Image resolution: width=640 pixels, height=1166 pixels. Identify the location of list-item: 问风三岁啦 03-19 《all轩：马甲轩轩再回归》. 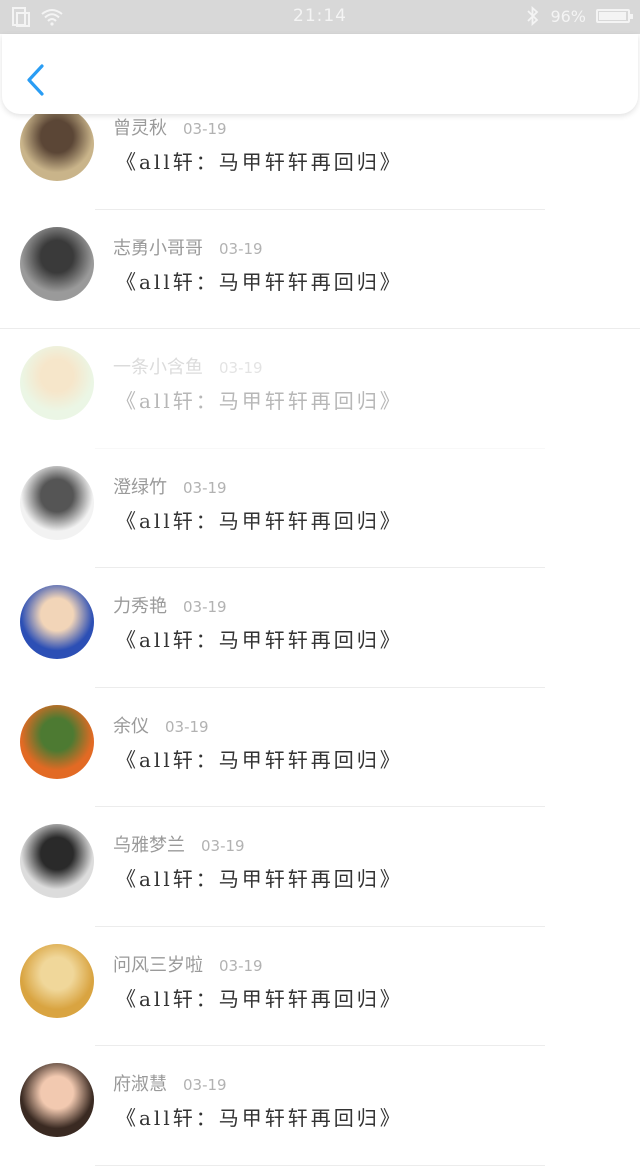
(320, 986).